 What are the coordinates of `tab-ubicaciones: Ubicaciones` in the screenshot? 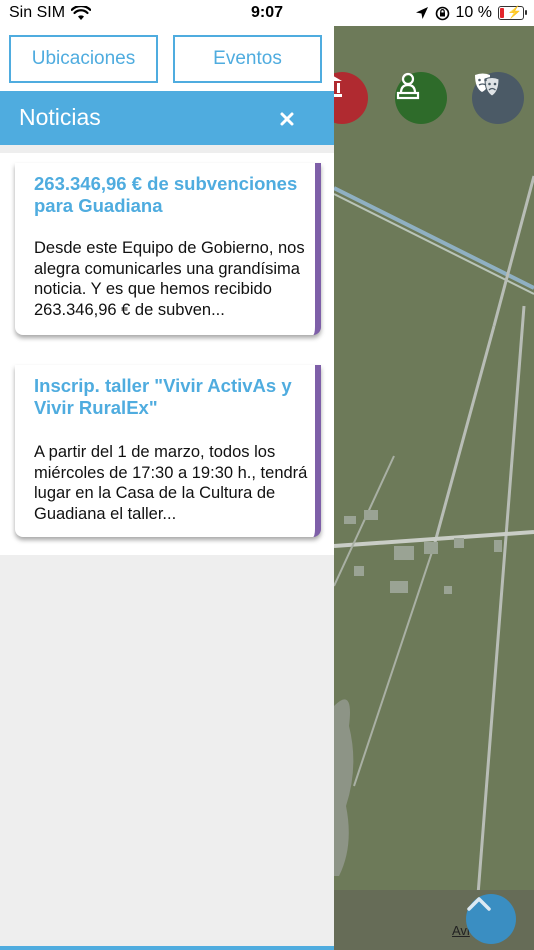 It's located at (83, 59).